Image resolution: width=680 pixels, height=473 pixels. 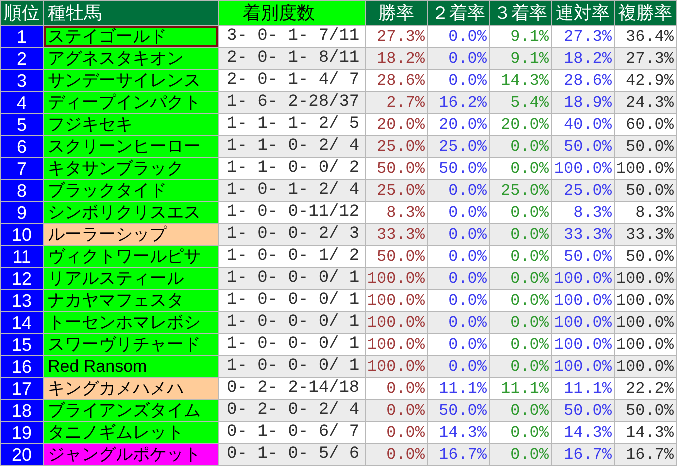 I want to click on rate-cell: 11.1%, so click(x=520, y=388).